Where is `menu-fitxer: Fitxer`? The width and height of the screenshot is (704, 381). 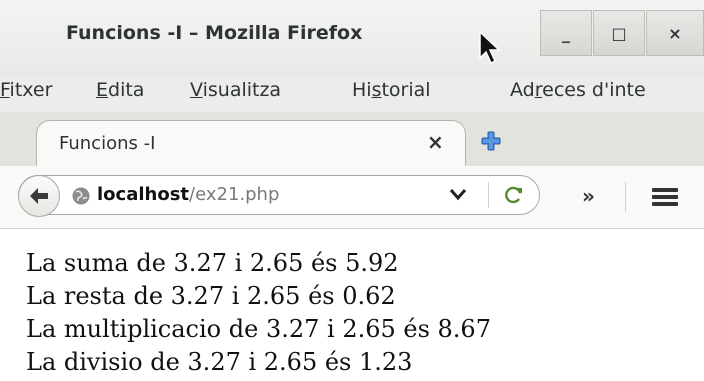
menu-fitxer: Fitxer is located at coordinates (26, 90).